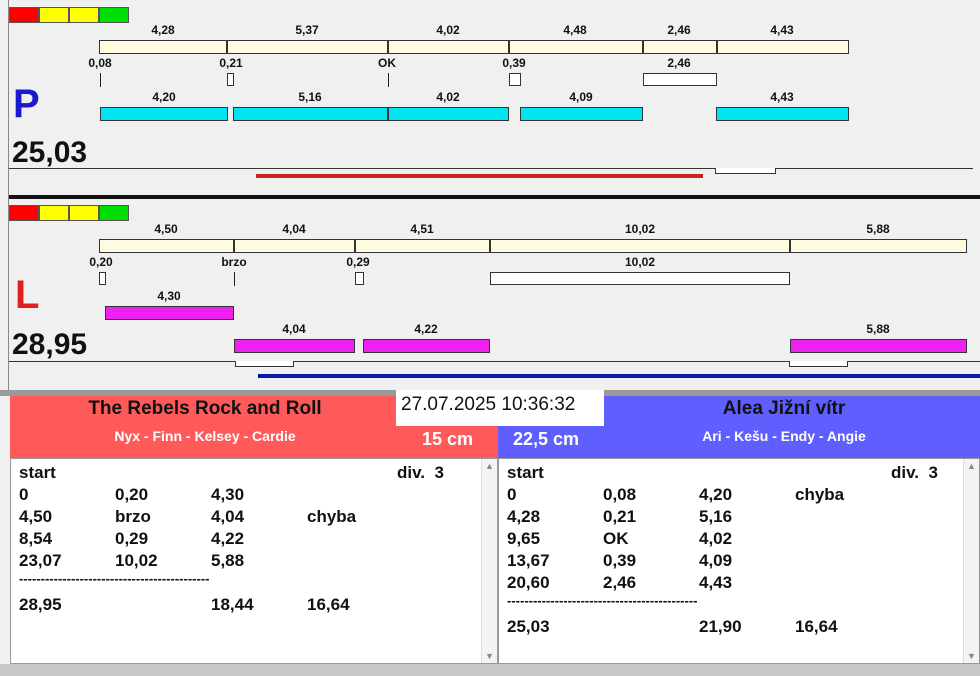  What do you see at coordinates (294, 229) in the screenshot?
I see `l-top-label: 4,04` at bounding box center [294, 229].